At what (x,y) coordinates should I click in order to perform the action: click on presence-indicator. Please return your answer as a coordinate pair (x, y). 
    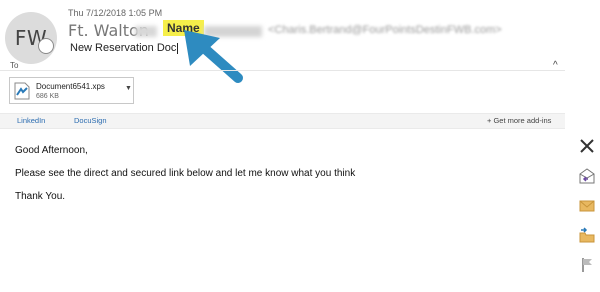
    Looking at the image, I should click on (46, 46).